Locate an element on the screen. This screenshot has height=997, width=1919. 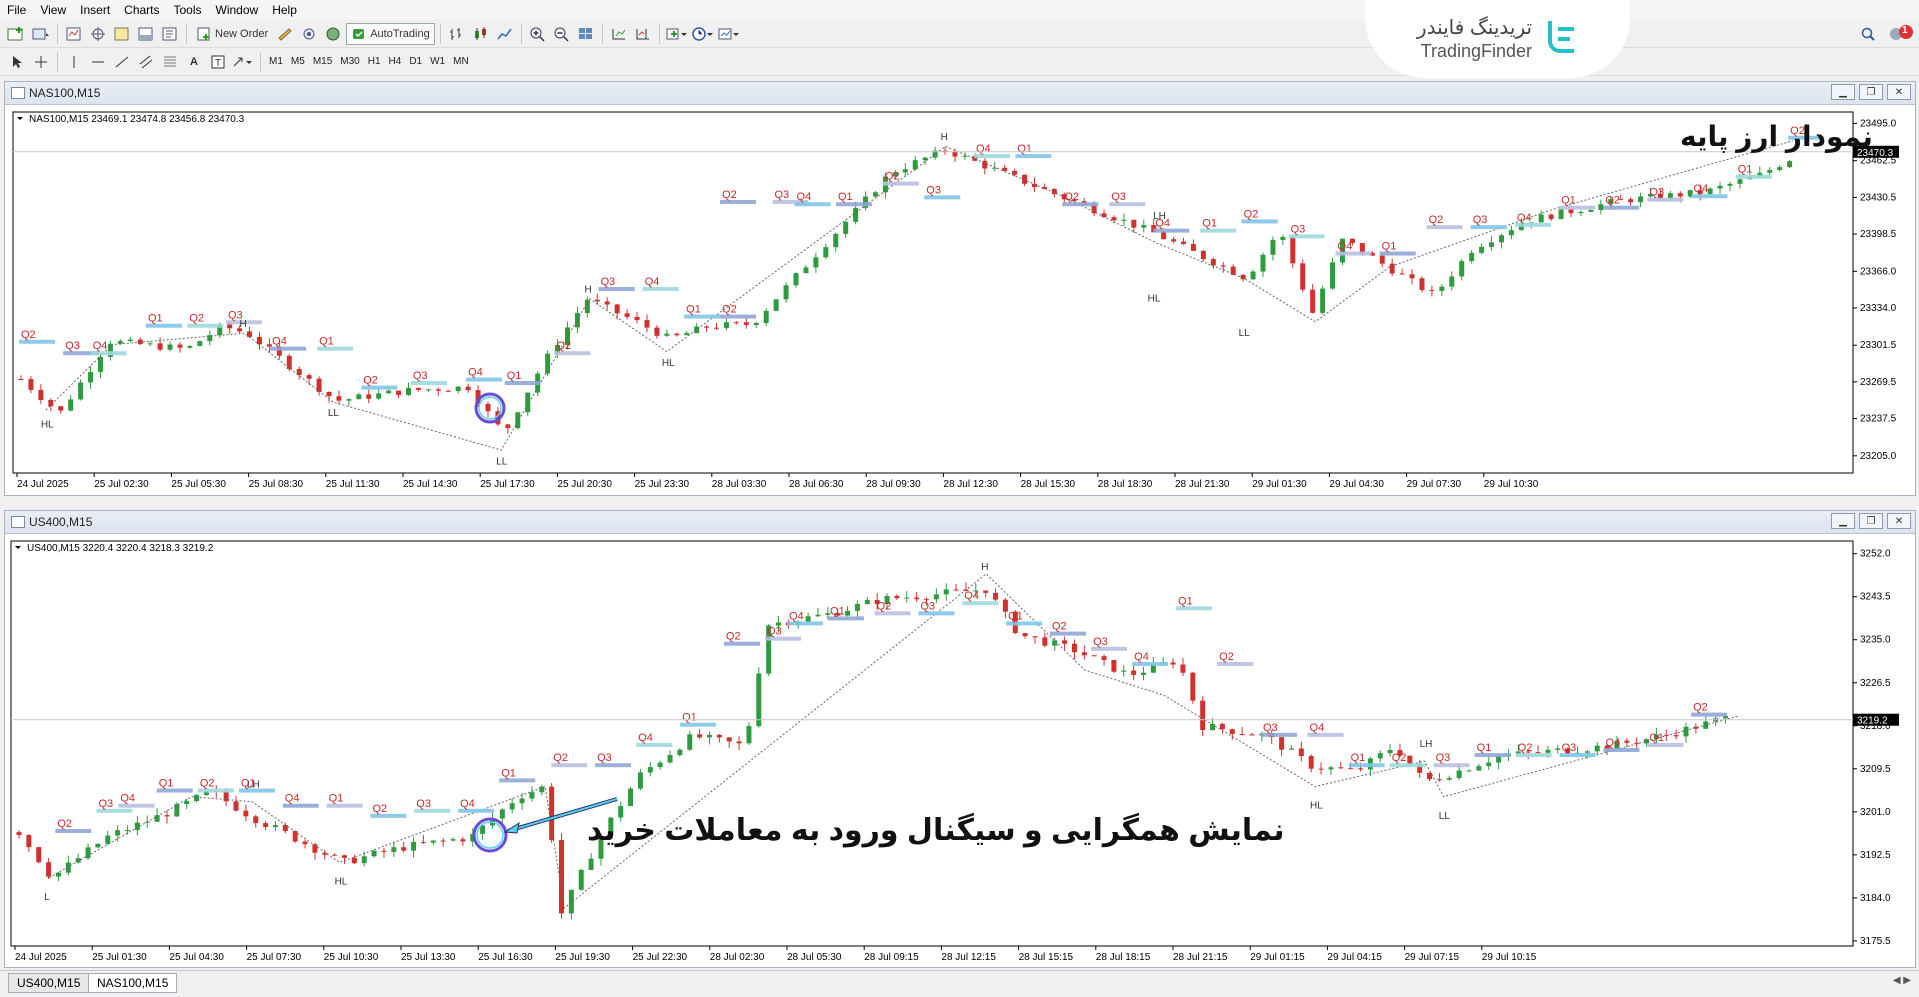
menu-help: Help is located at coordinates (284, 10).